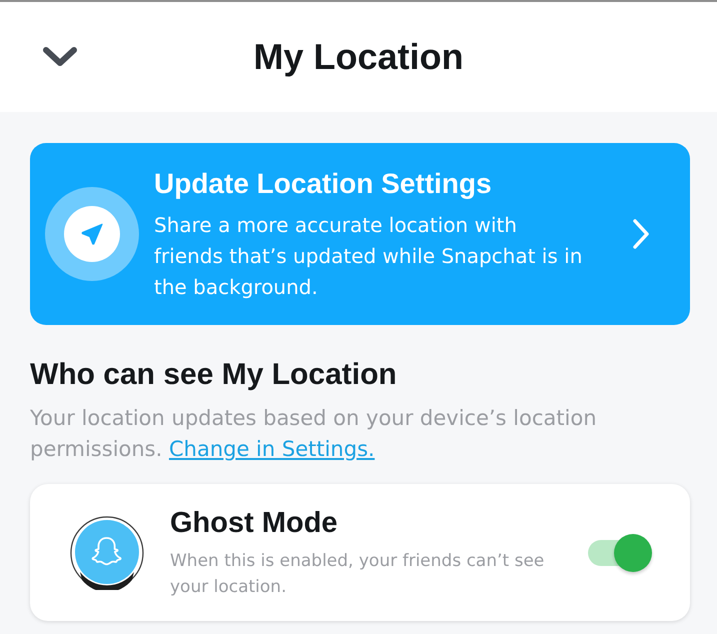  I want to click on ghost-mode-title: Ghost Mode, so click(254, 523).